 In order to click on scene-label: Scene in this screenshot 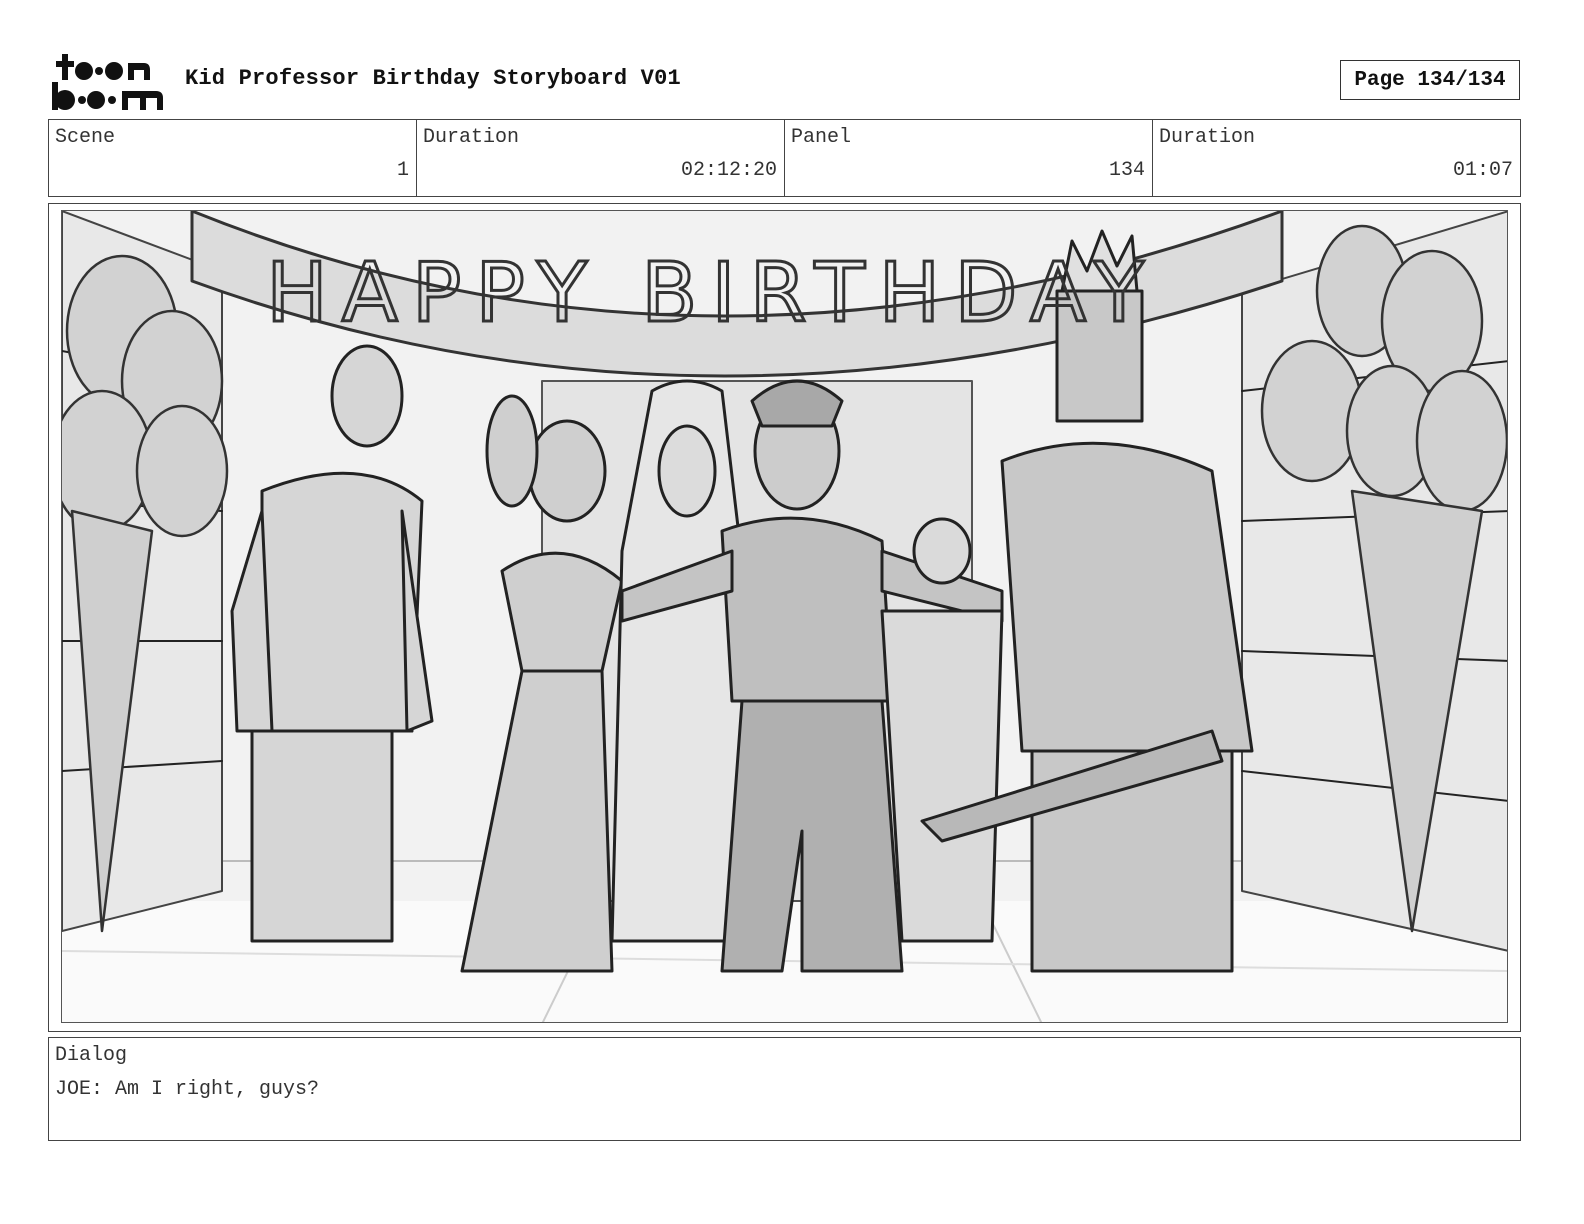, I will do `click(85, 137)`.